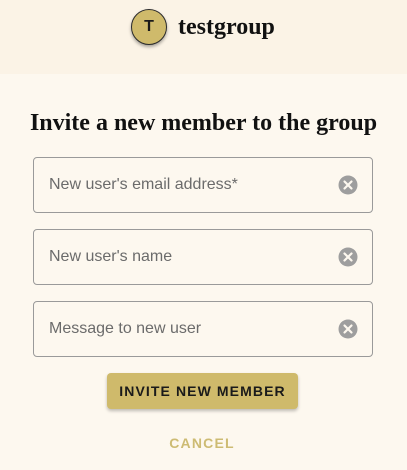 The image size is (407, 470). Describe the element at coordinates (203, 123) in the screenshot. I see `dialog-title: Invite a new member to the group` at that location.